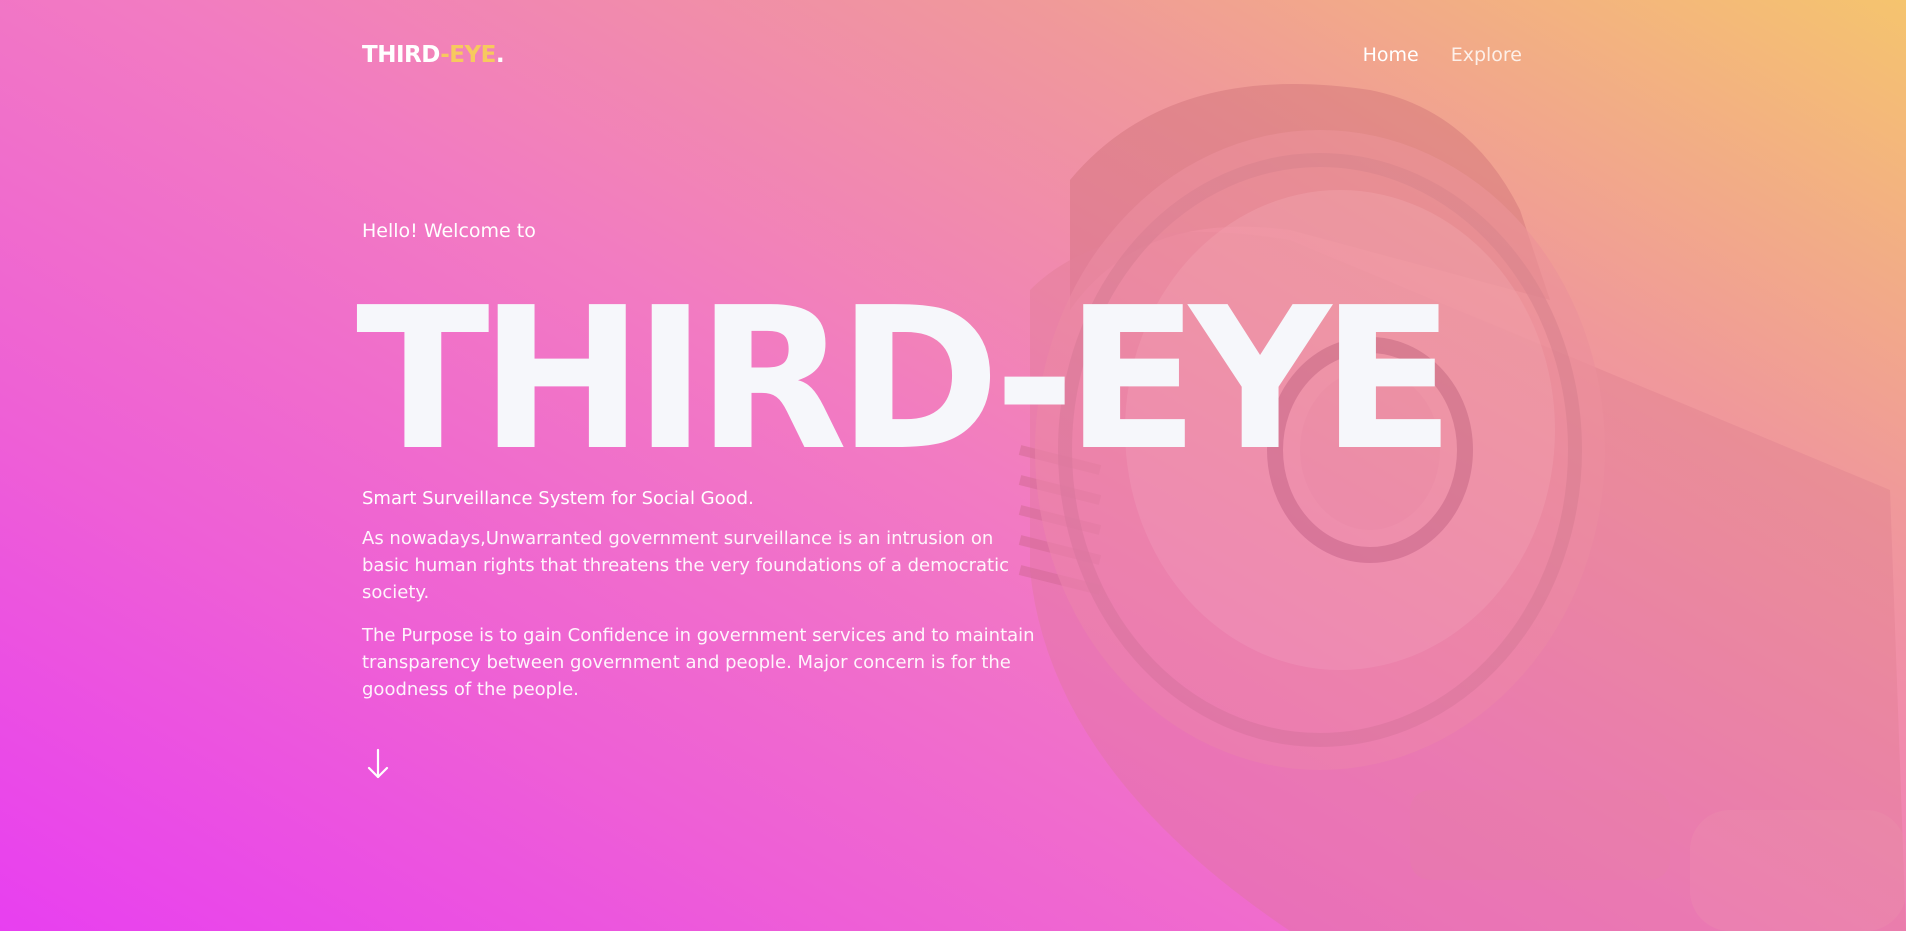 This screenshot has width=1906, height=931. I want to click on arrow-down-icon, so click(378, 764).